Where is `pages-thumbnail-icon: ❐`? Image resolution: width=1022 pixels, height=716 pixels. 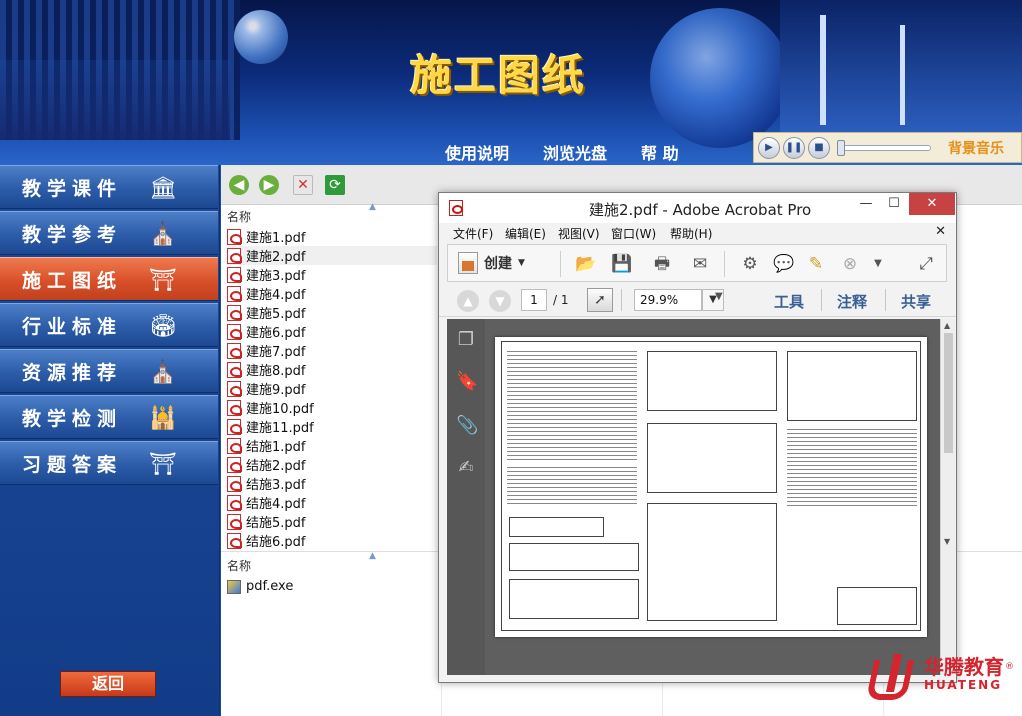
pages-thumbnail-icon: ❐ is located at coordinates (466, 340).